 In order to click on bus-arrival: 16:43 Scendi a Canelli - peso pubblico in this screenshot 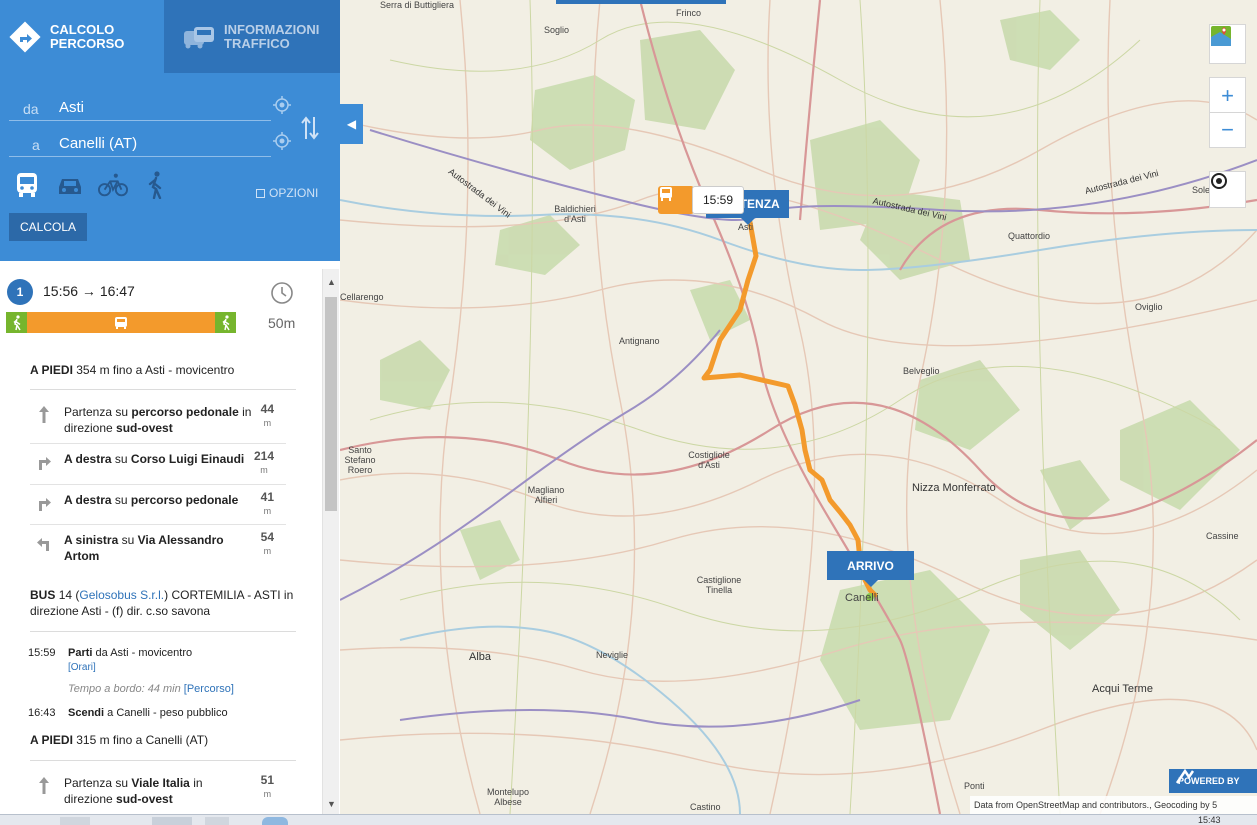, I will do `click(163, 714)`.